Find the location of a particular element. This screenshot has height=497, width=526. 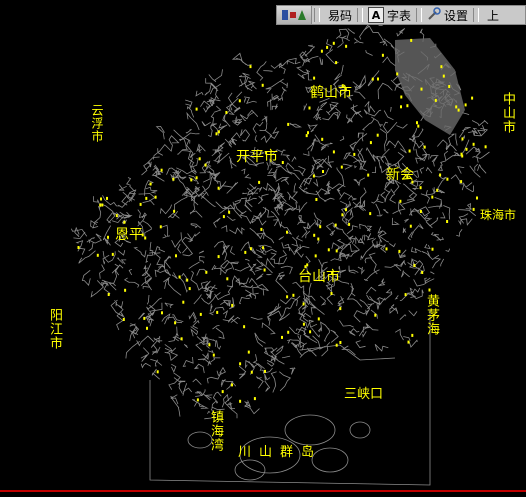

map-label-zhuhai: 珠海市 is located at coordinates (498, 215).